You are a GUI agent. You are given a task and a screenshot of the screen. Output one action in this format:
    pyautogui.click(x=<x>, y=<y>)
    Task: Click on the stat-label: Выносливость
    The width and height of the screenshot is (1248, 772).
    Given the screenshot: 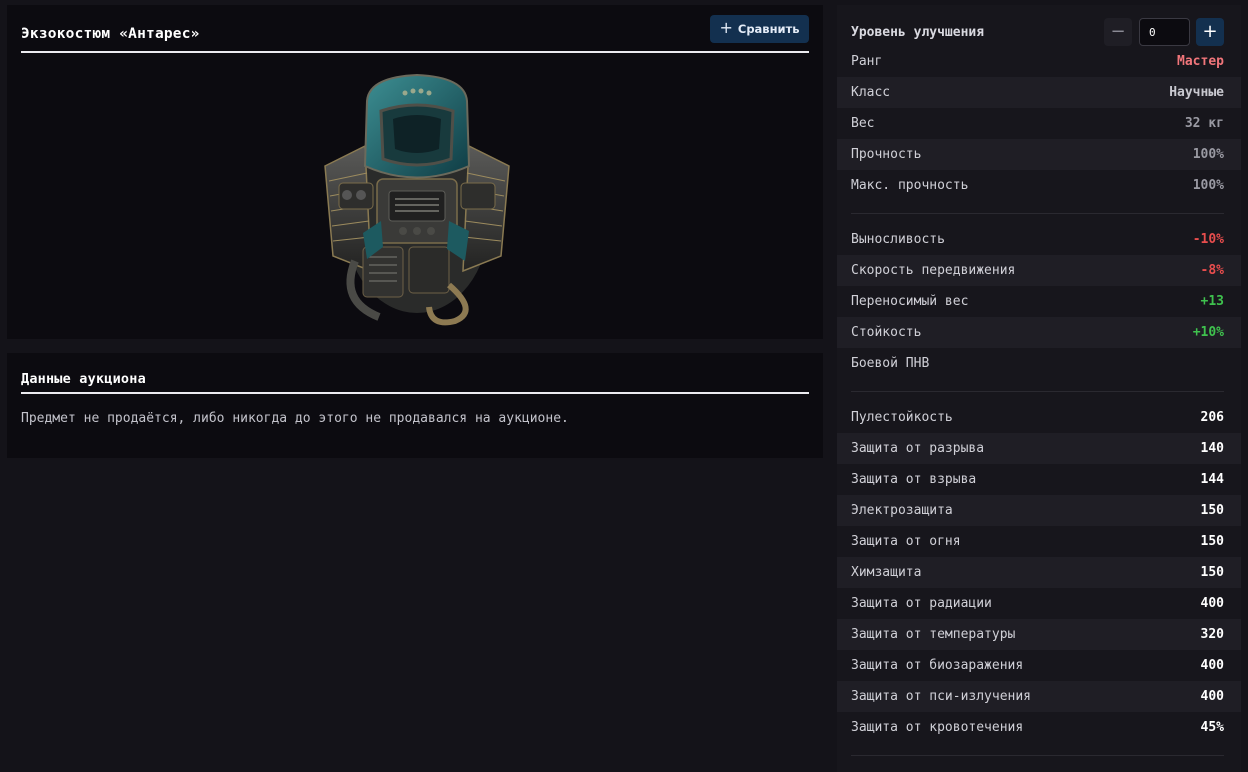 What is the action you would take?
    pyautogui.click(x=898, y=239)
    